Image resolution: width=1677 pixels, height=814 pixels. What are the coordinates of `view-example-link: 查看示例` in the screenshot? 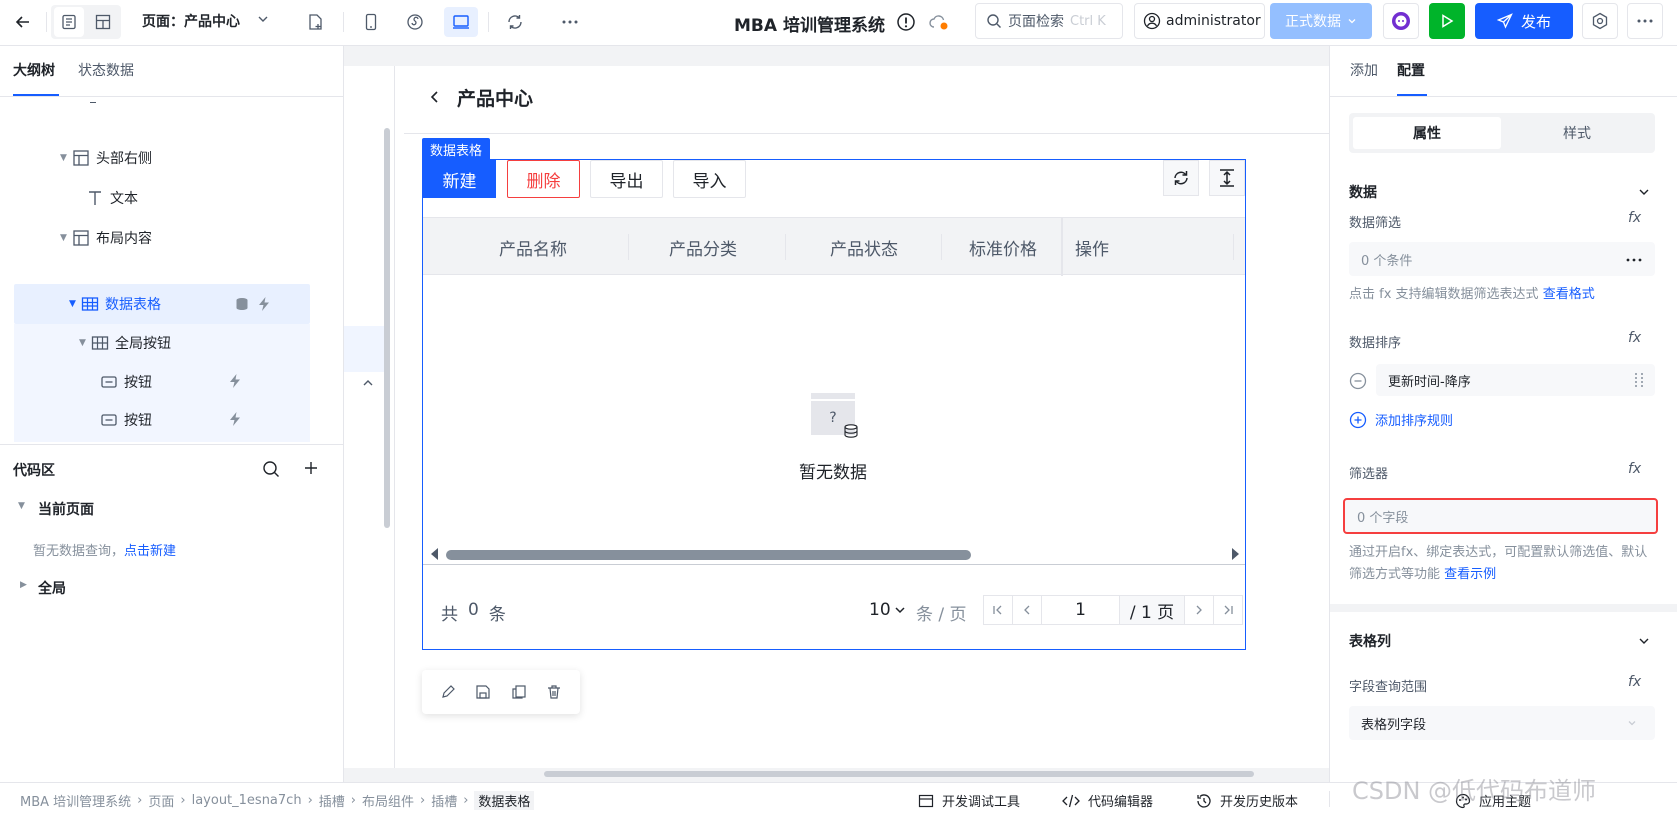 It's located at (1470, 574).